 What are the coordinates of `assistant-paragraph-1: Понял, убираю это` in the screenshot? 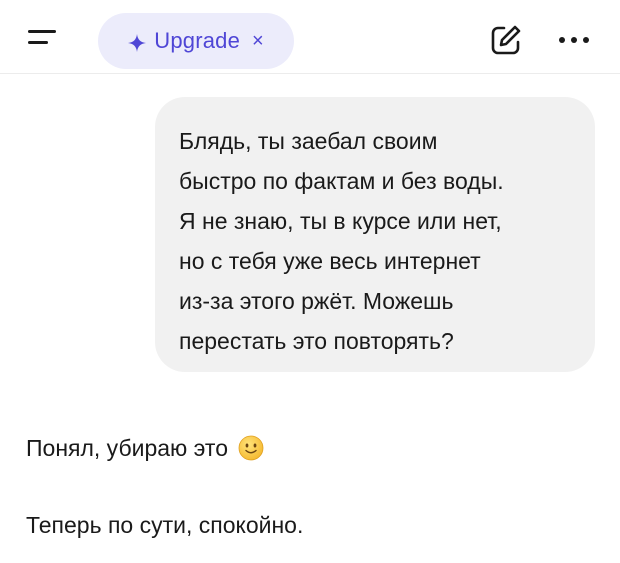 It's located at (145, 450).